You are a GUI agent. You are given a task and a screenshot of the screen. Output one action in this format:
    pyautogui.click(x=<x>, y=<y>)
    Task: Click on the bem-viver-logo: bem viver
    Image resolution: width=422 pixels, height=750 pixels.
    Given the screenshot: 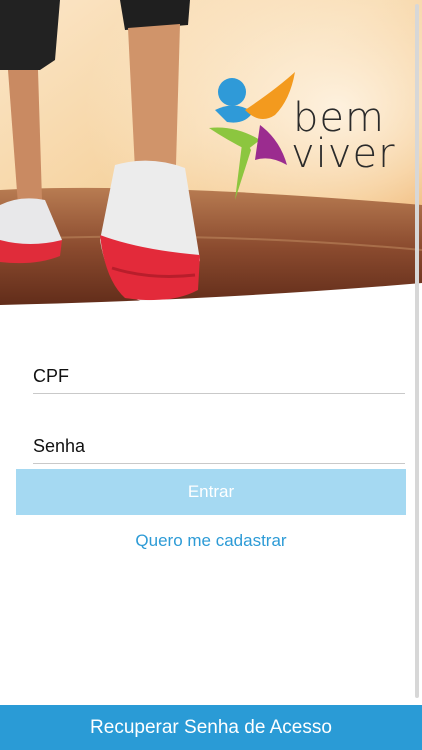 What is the action you would take?
    pyautogui.click(x=302, y=137)
    